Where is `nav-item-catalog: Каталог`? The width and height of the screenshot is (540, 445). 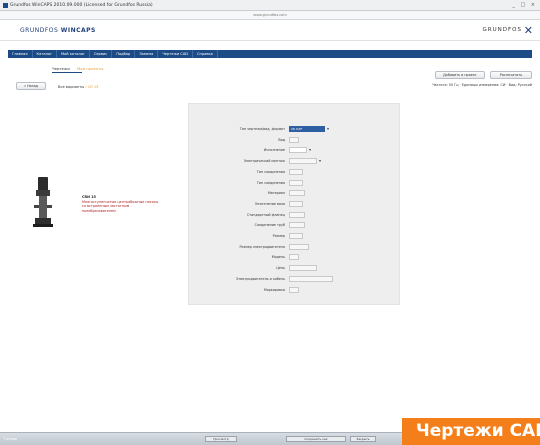
nav-item-catalog: Каталог is located at coordinates (45, 54).